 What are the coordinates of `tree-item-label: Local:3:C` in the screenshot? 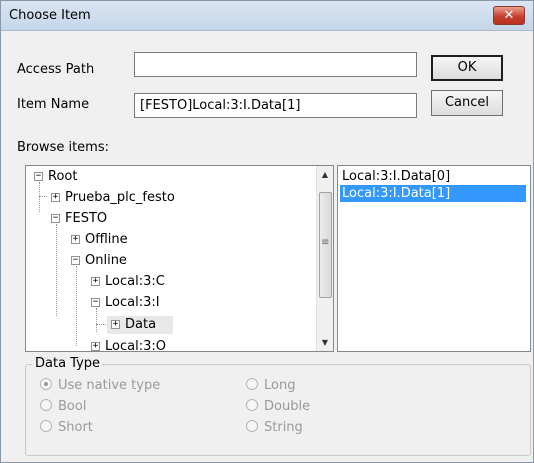 It's located at (135, 281).